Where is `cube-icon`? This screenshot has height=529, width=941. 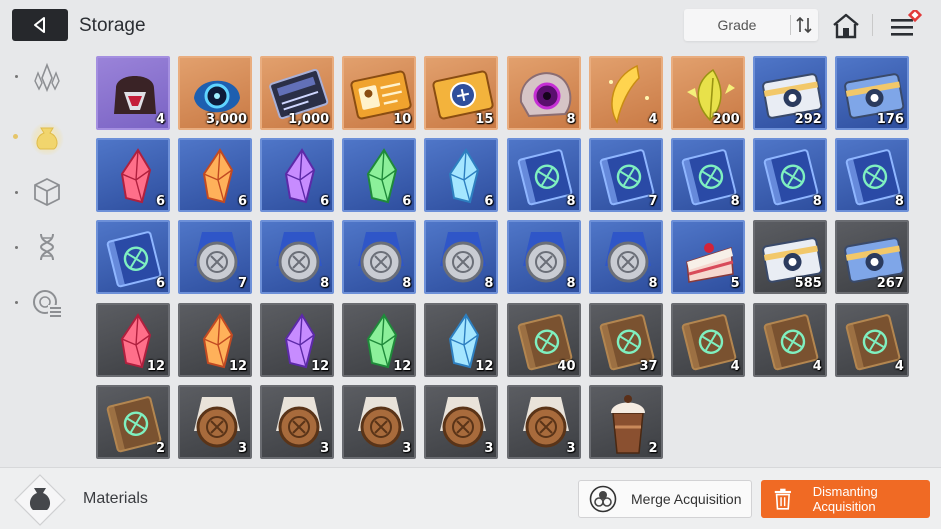 cube-icon is located at coordinates (47, 192).